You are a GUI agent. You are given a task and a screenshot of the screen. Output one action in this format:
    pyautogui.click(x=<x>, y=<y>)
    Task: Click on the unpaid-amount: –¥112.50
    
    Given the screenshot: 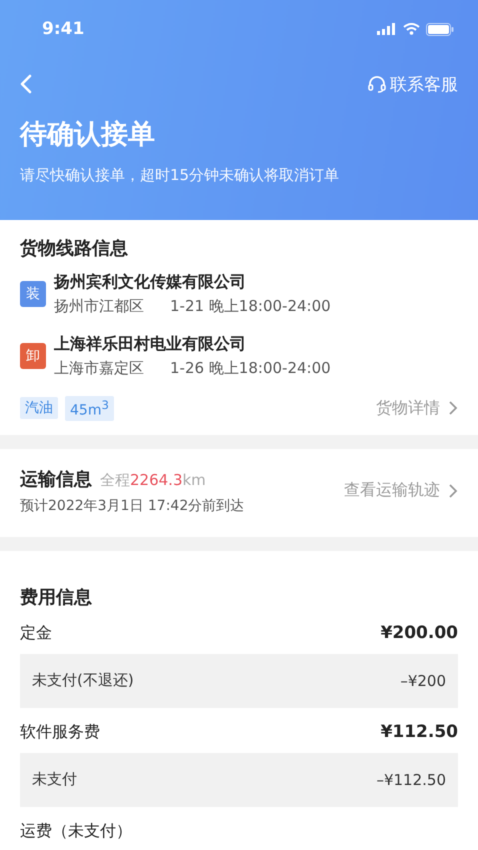 What is the action you would take?
    pyautogui.click(x=411, y=779)
    